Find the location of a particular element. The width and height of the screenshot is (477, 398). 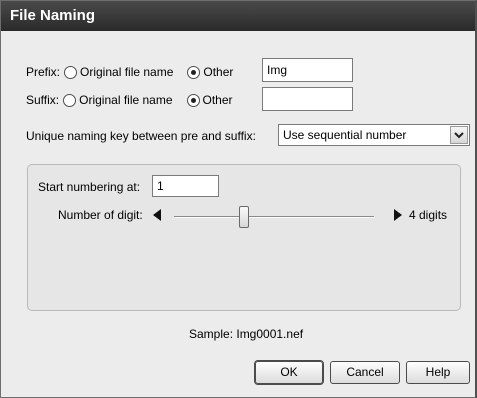

suffix-original-radio is located at coordinates (70, 100).